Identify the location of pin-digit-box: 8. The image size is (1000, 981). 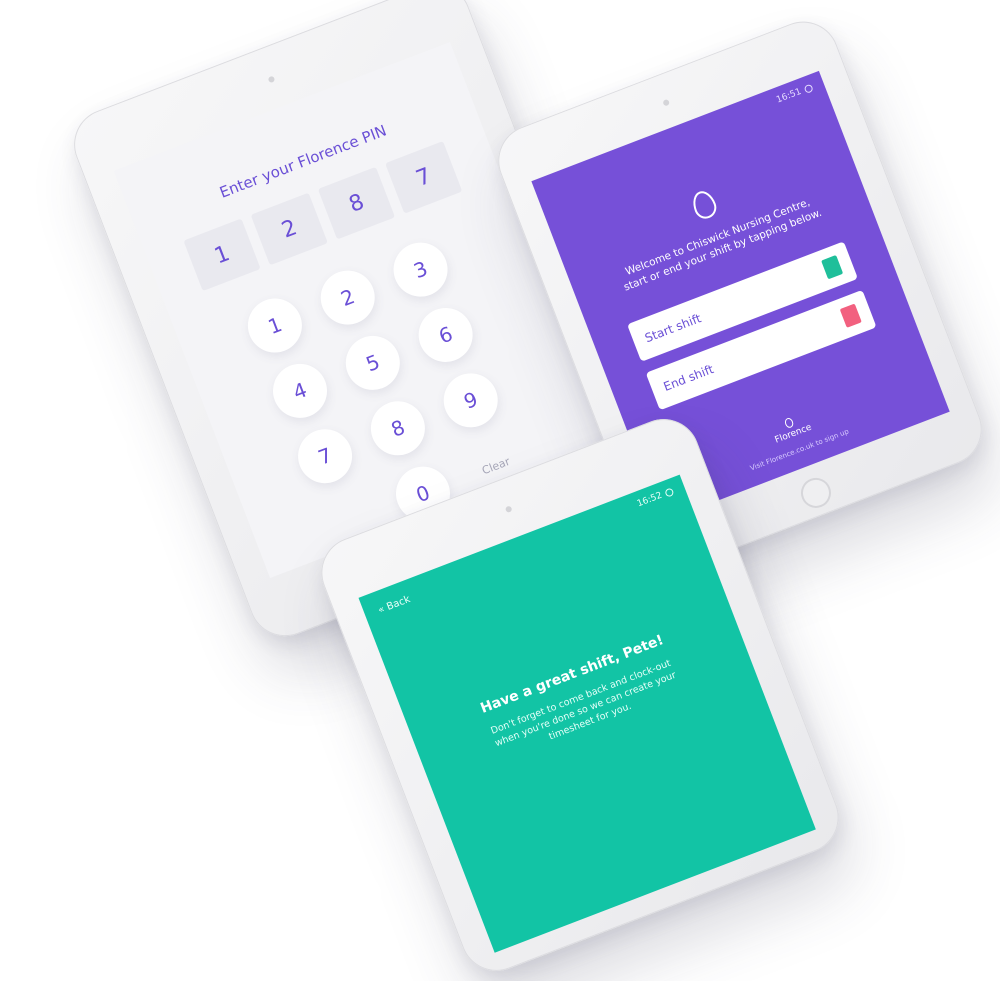
(356, 203).